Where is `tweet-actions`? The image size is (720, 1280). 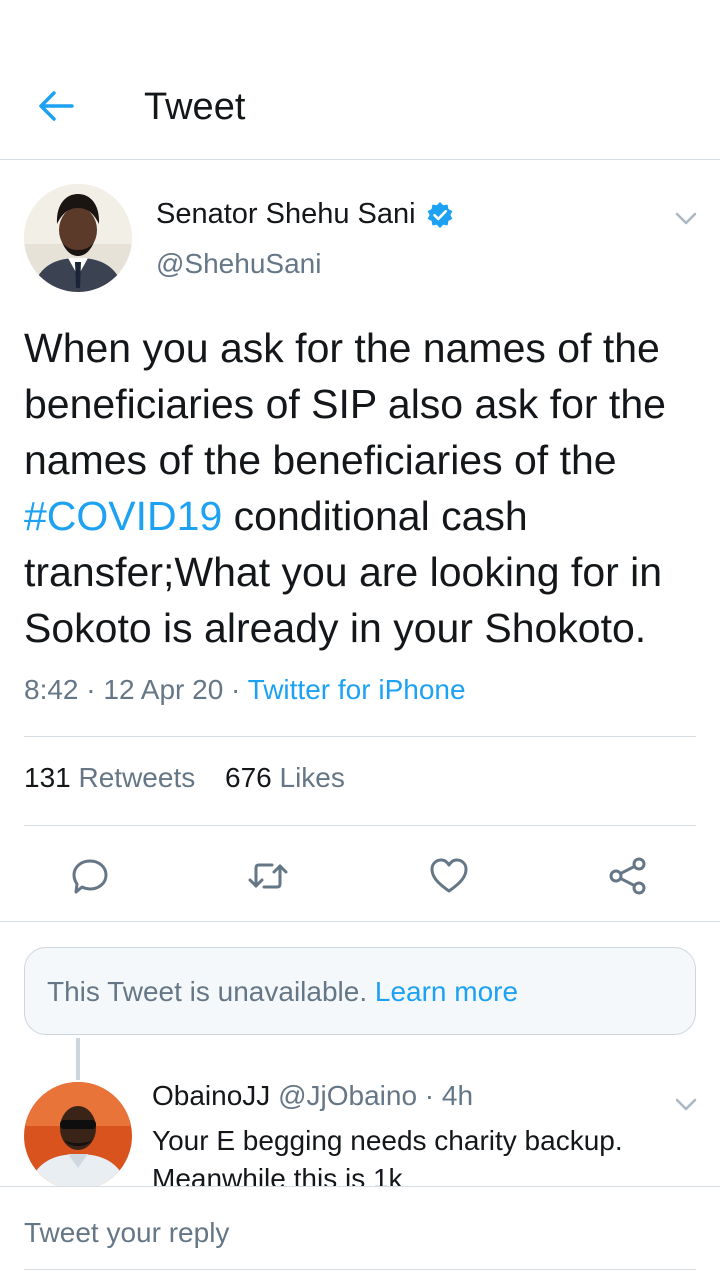 tweet-actions is located at coordinates (360, 876).